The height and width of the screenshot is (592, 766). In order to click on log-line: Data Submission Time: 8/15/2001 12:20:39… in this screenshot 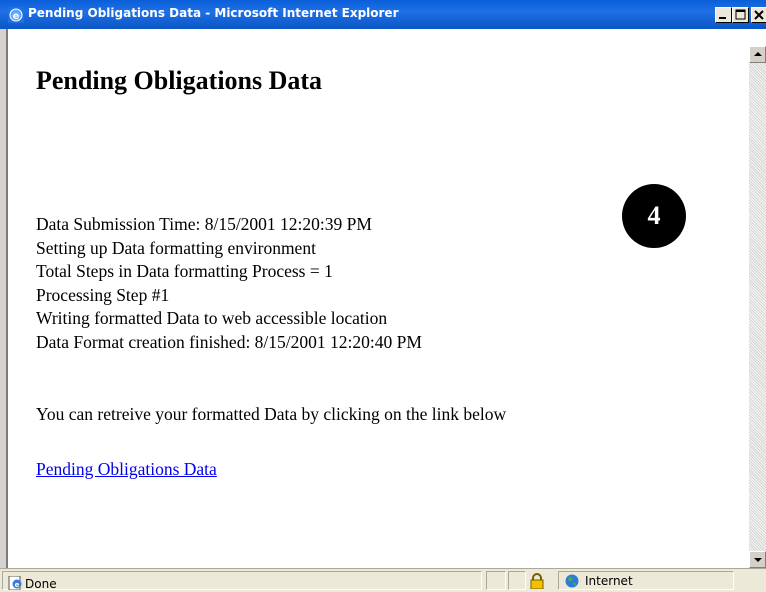, I will do `click(204, 224)`.